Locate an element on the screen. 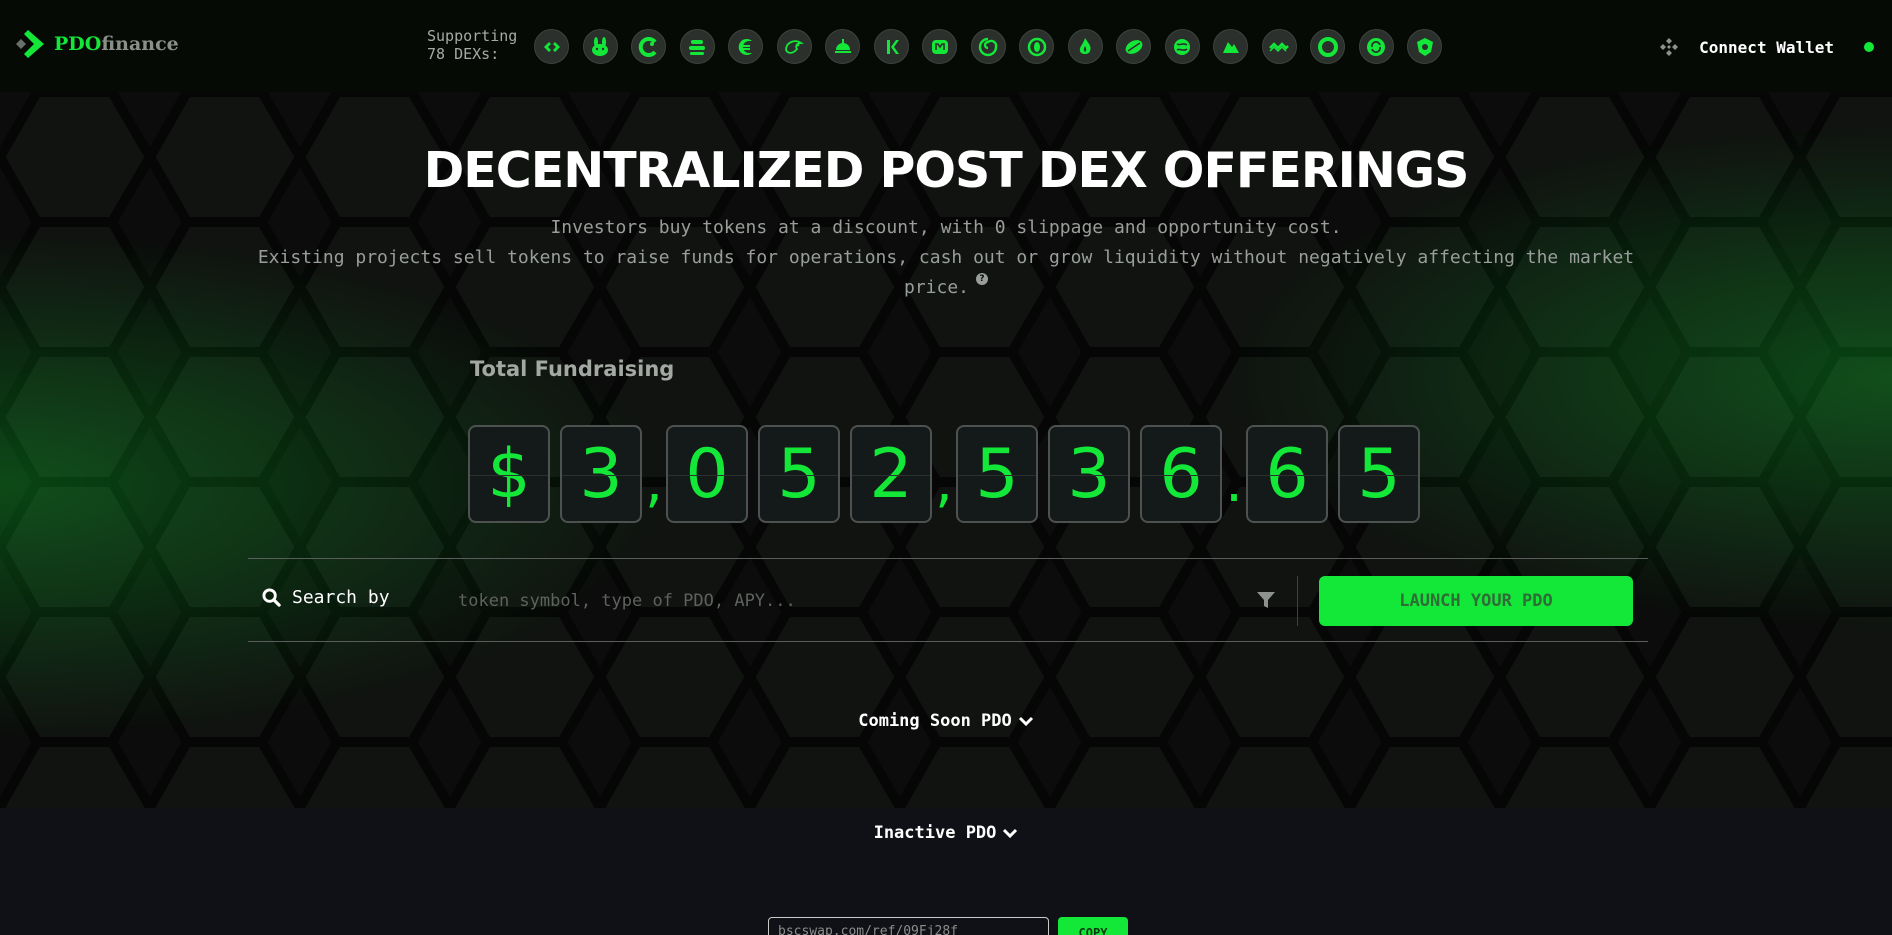  dex-m-icon is located at coordinates (939, 46).